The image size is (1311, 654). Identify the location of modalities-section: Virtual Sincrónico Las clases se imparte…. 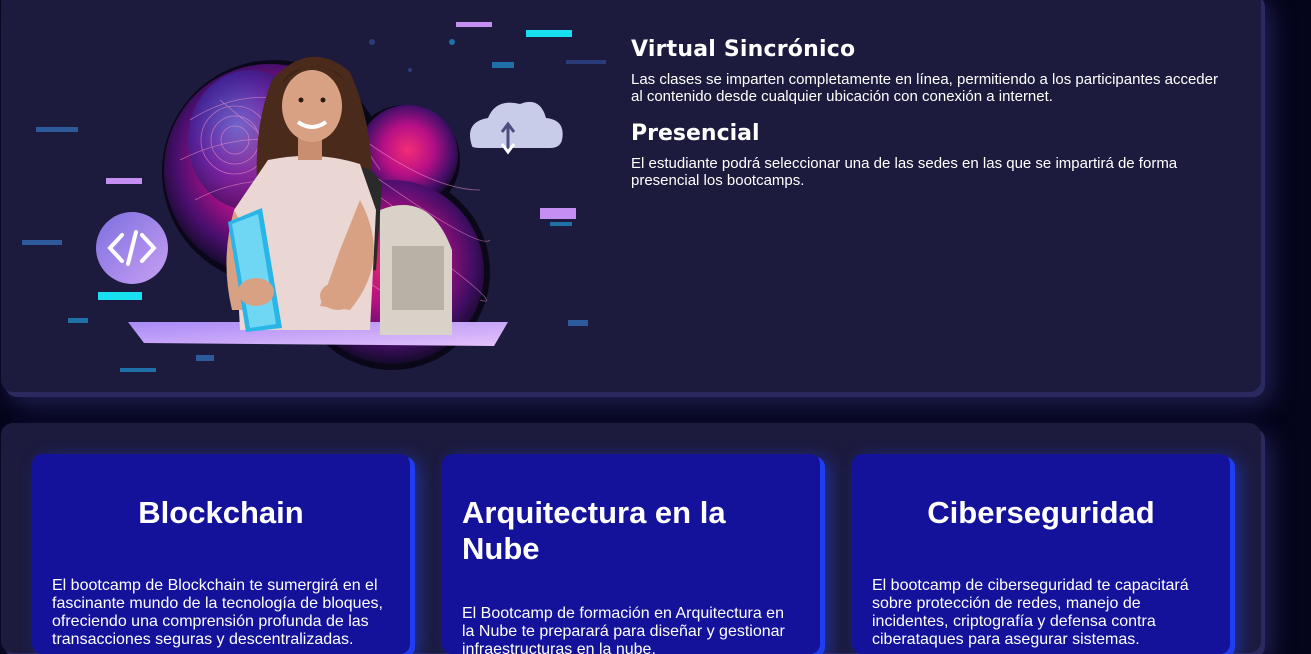
(931, 113).